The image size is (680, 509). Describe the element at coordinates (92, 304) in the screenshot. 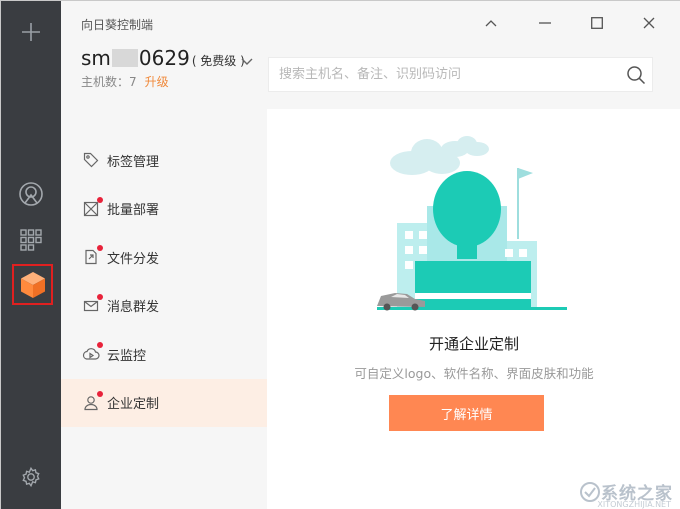

I see `message-icon` at that location.